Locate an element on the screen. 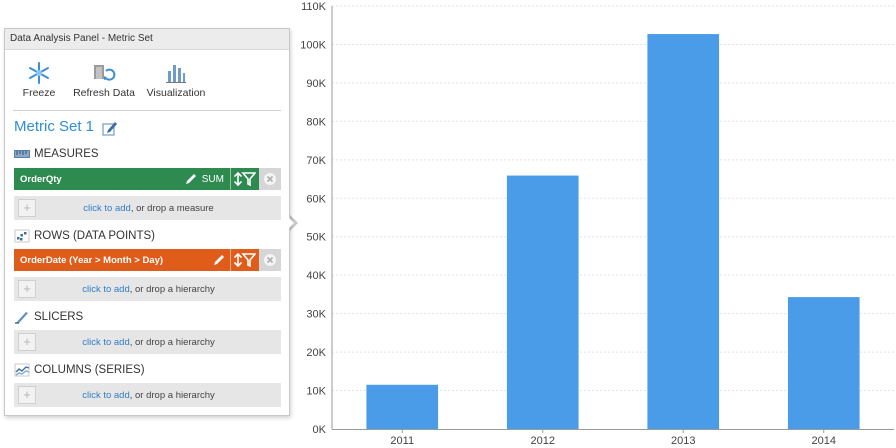 Image resolution: width=896 pixels, height=448 pixels. bar-chart-icon is located at coordinates (176, 74).